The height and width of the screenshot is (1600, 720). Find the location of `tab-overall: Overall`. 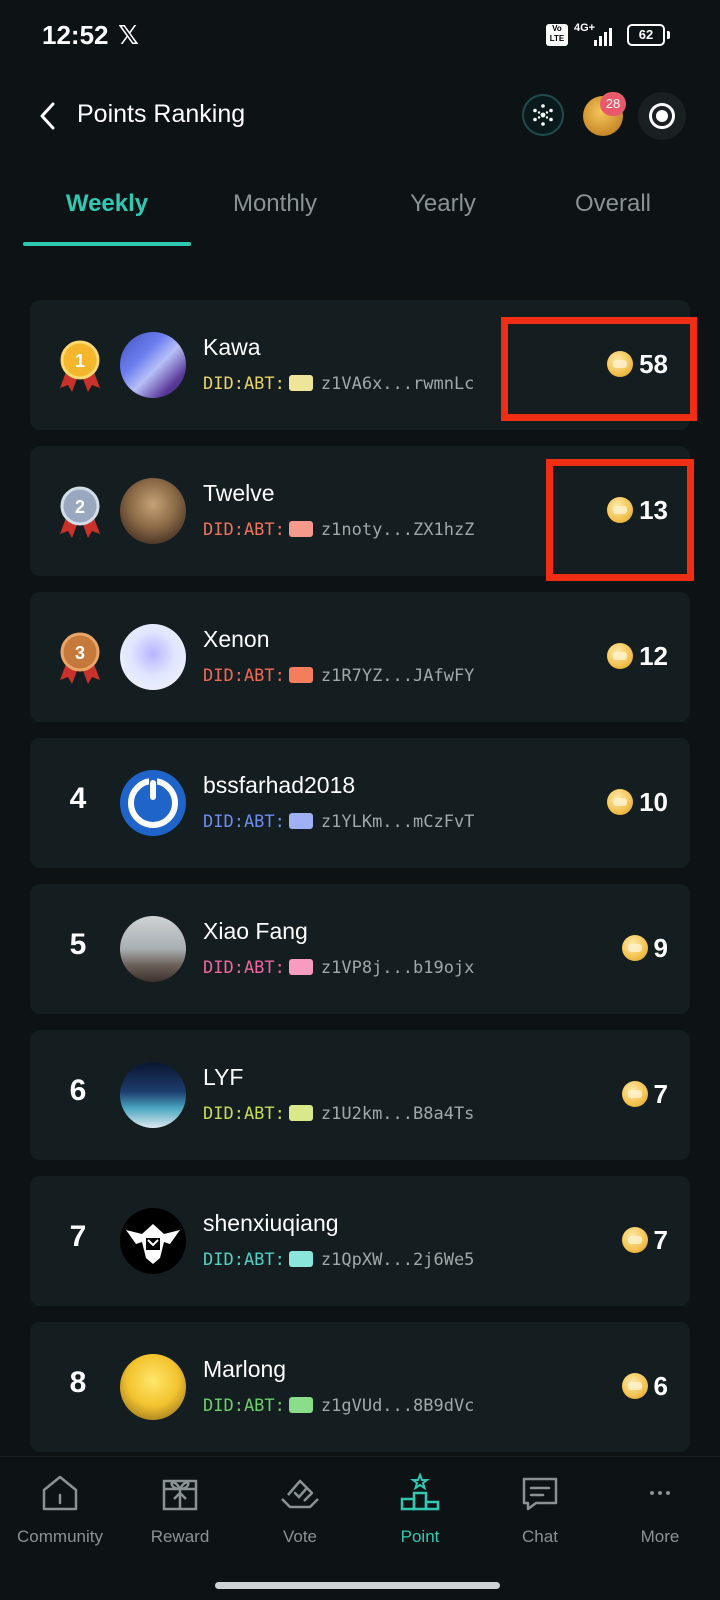

tab-overall: Overall is located at coordinates (613, 220).